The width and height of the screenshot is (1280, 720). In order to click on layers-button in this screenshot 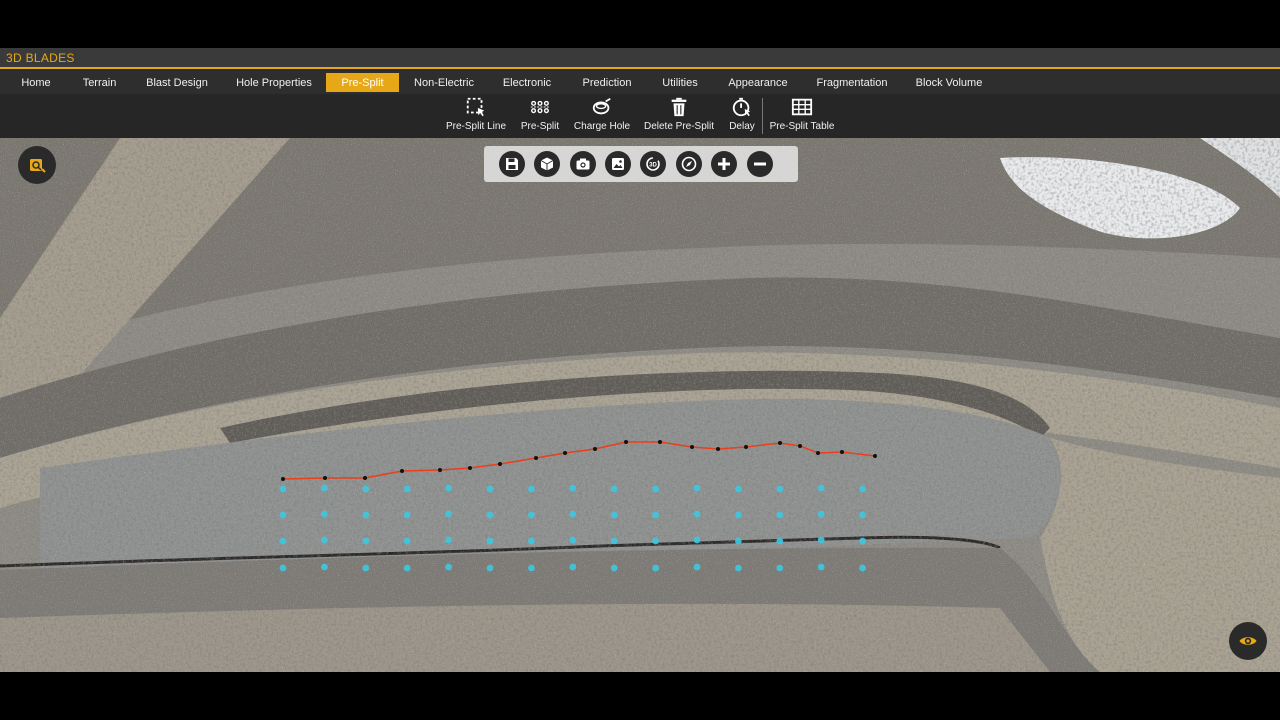, I will do `click(37, 165)`.